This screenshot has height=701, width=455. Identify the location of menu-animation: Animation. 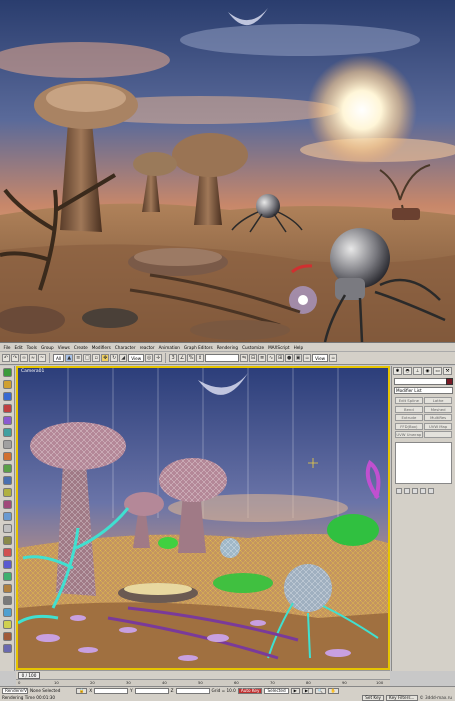
(169, 347).